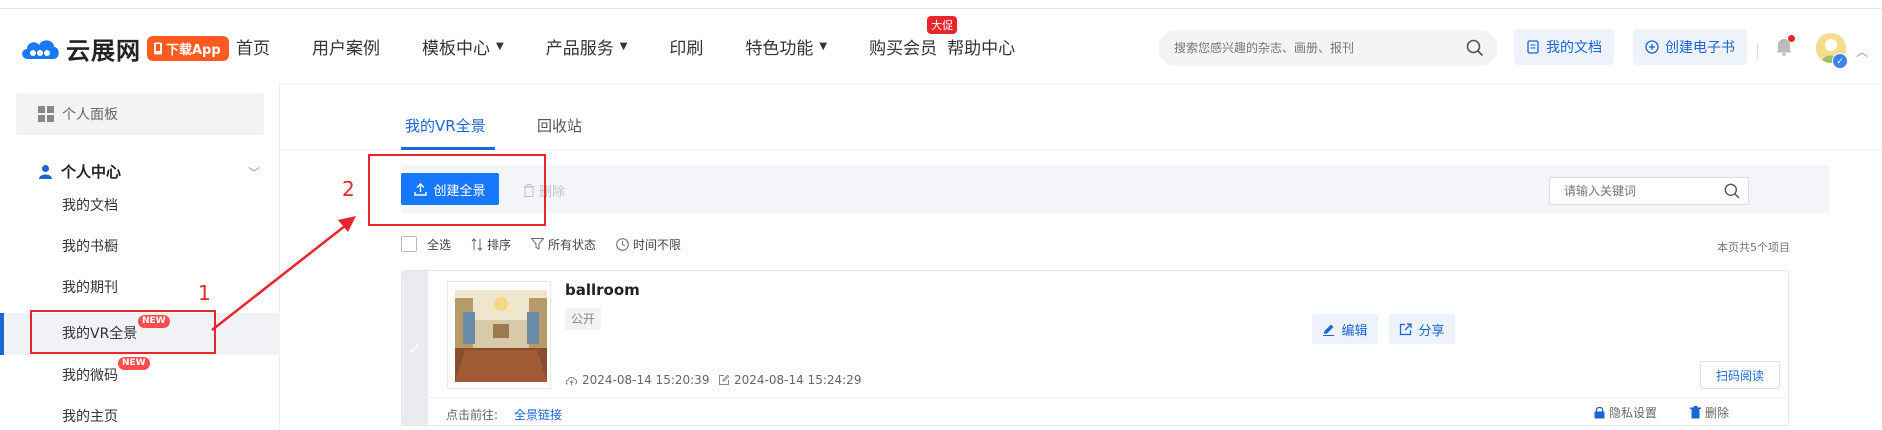  Describe the element at coordinates (158, 48) in the screenshot. I see `phone-icon` at that location.